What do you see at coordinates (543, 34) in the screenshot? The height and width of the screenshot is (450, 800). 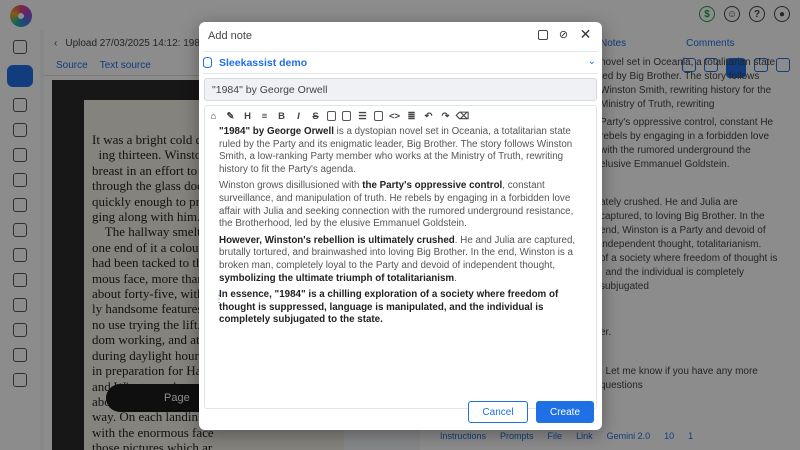 I see `sidebar-toggle-icon` at bounding box center [543, 34].